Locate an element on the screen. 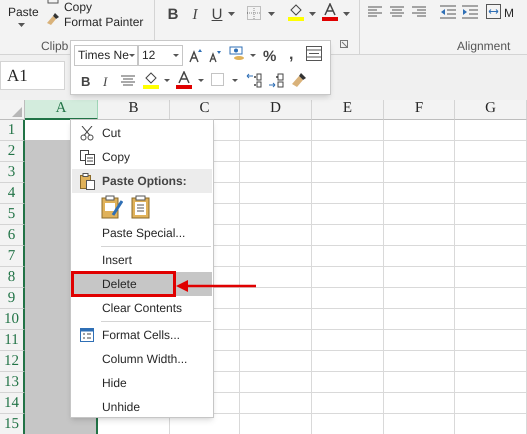 The image size is (527, 434). merge-icon is located at coordinates (493, 11).